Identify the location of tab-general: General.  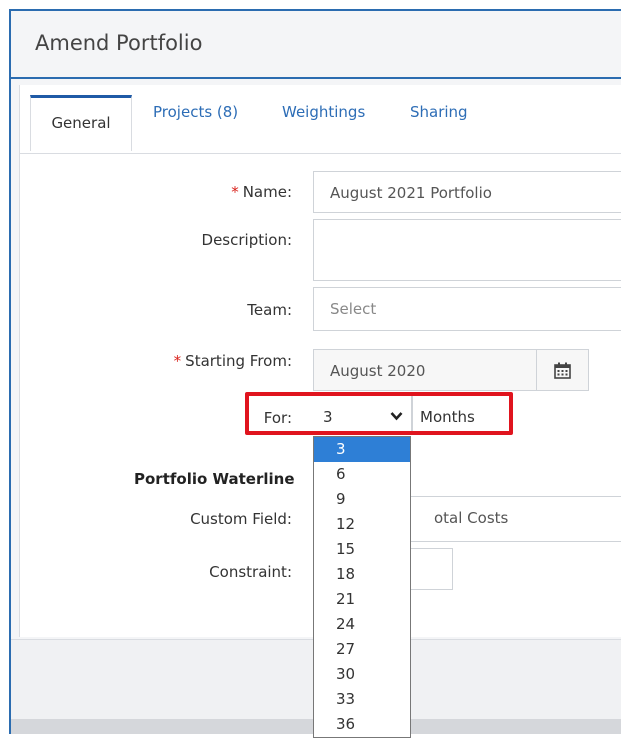
(81, 123).